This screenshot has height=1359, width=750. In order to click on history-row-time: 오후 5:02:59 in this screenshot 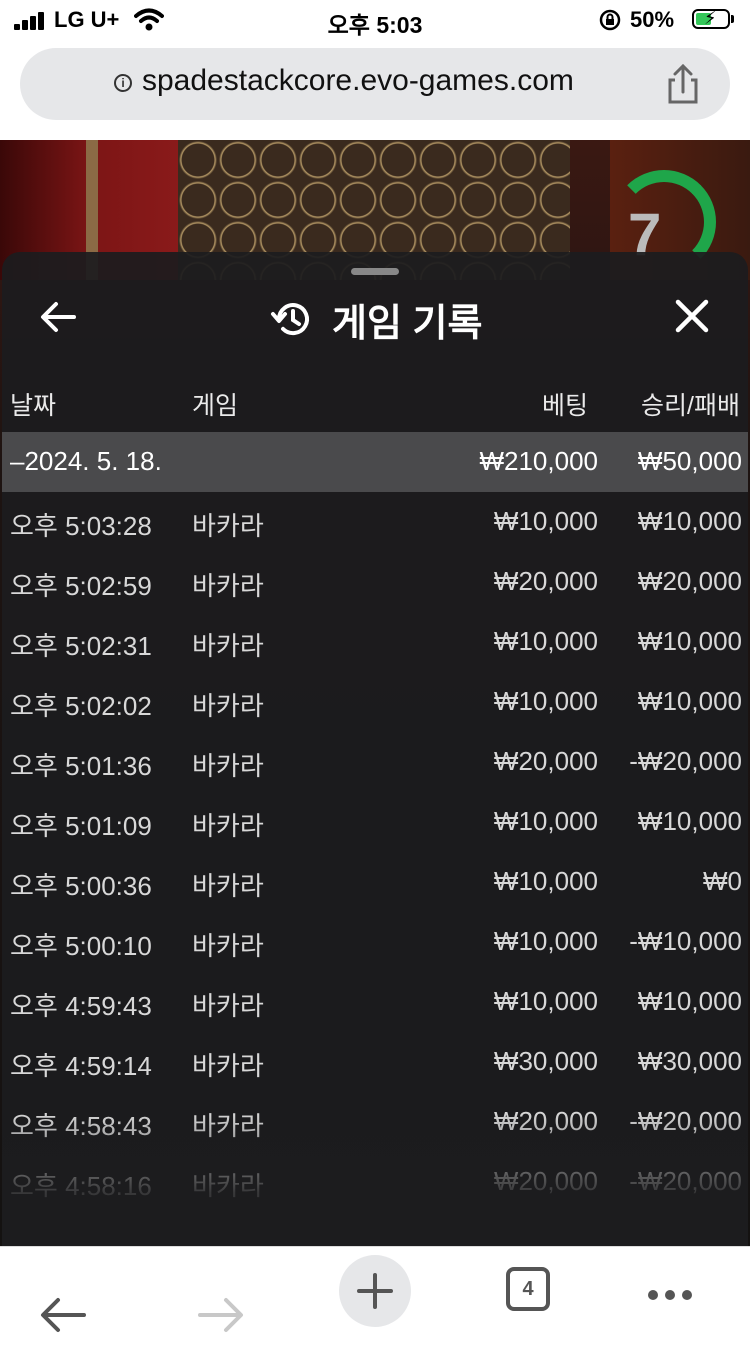, I will do `click(81, 586)`.